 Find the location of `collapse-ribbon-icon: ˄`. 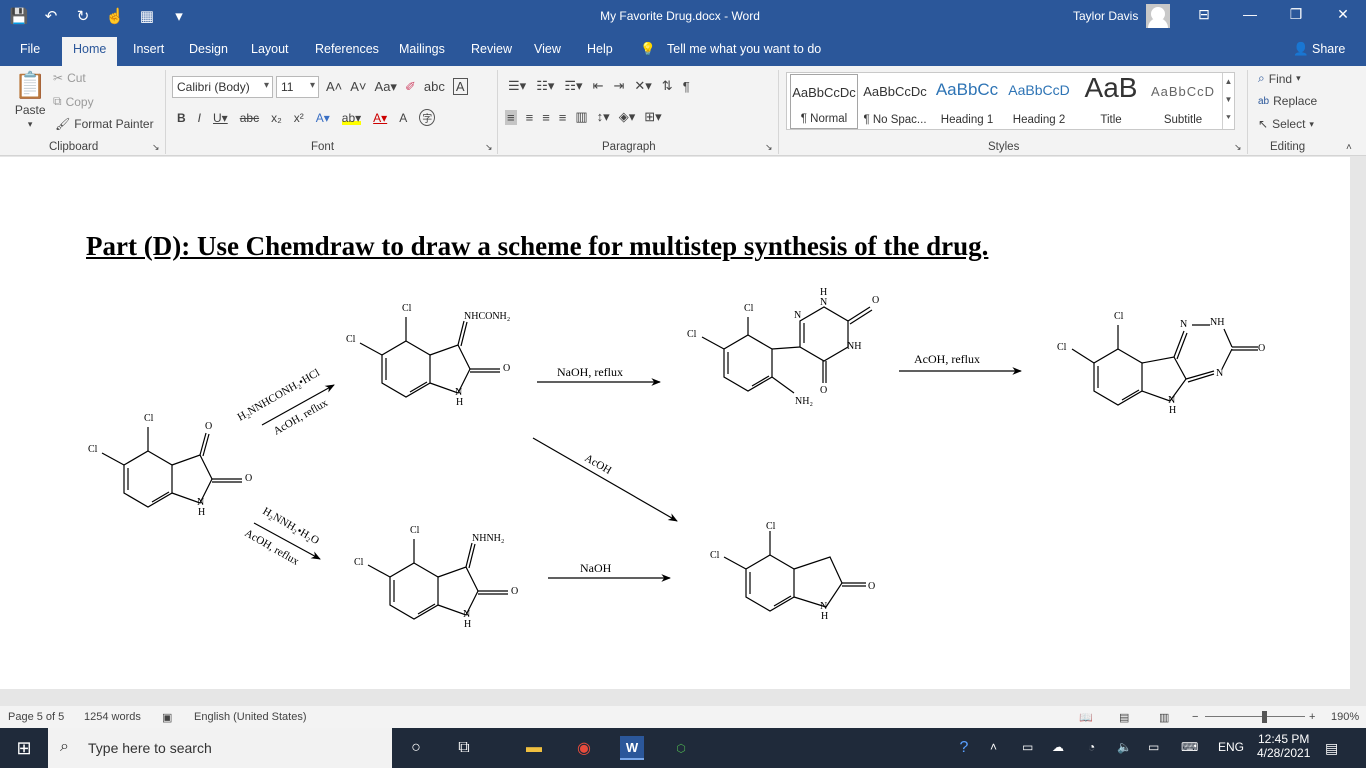

collapse-ribbon-icon: ˄ is located at coordinates (1349, 147).